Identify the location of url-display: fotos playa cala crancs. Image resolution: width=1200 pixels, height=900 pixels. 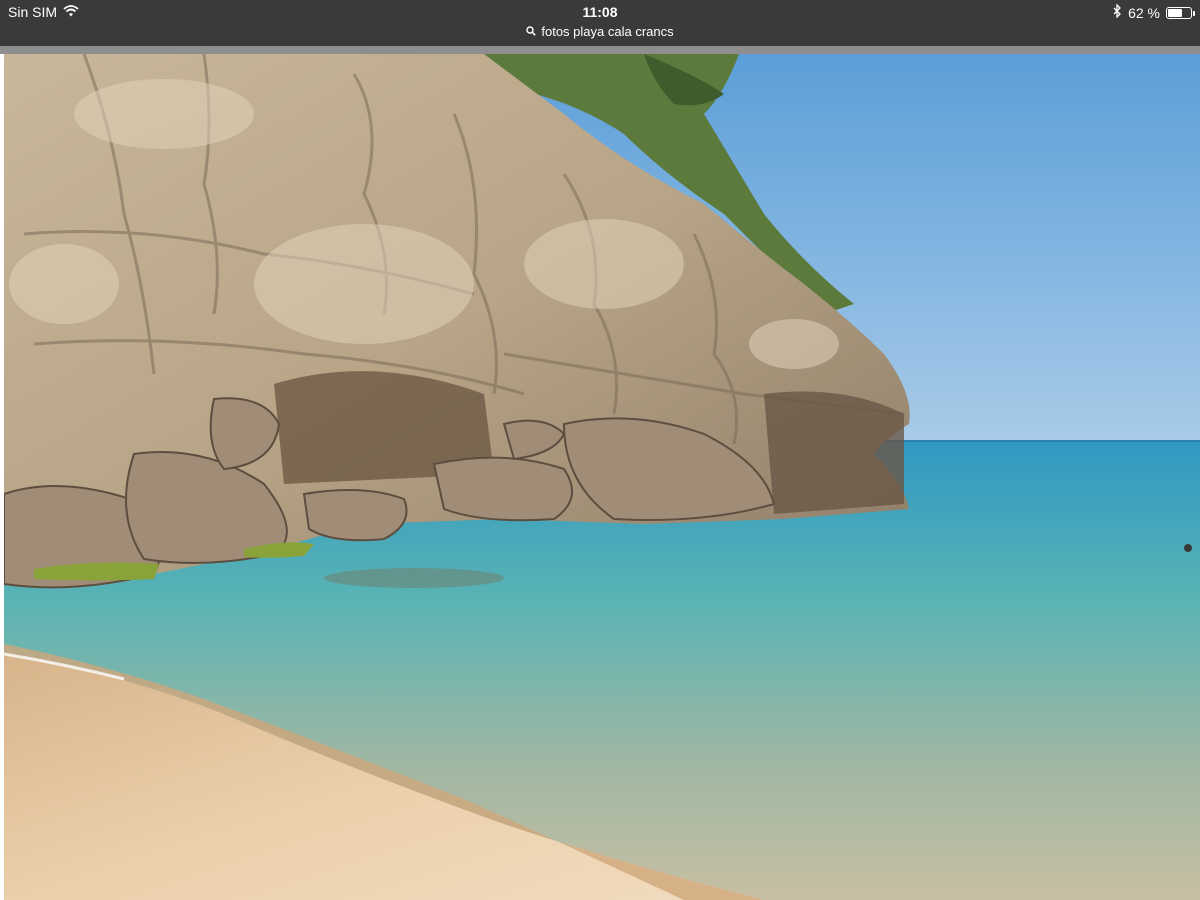
(600, 31).